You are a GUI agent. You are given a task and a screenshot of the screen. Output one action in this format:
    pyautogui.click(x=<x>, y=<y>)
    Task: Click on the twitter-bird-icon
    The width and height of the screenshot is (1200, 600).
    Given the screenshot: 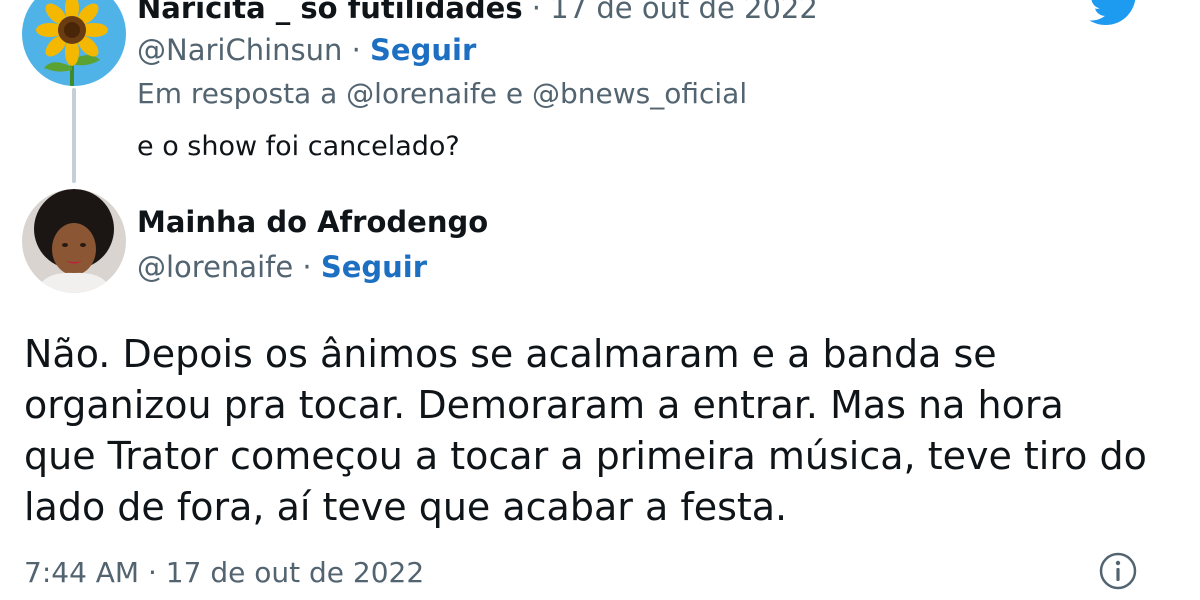 What is the action you would take?
    pyautogui.click(x=1116, y=15)
    